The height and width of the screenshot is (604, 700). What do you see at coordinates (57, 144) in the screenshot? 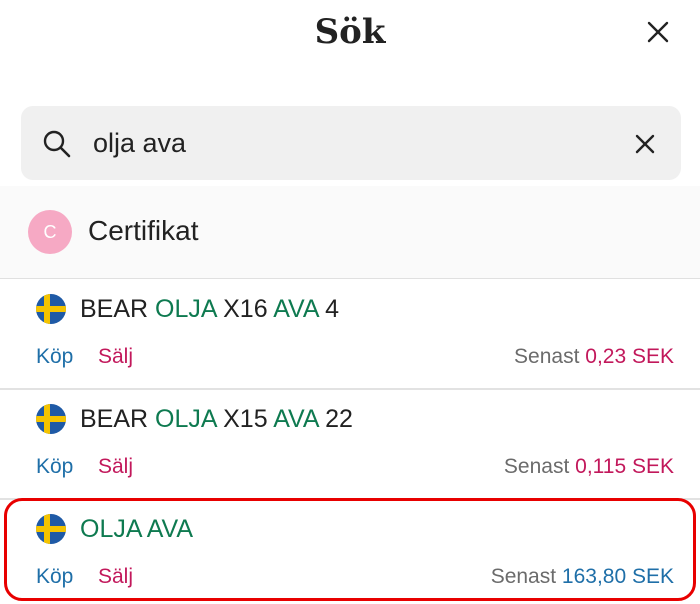
I see `search-icon` at bounding box center [57, 144].